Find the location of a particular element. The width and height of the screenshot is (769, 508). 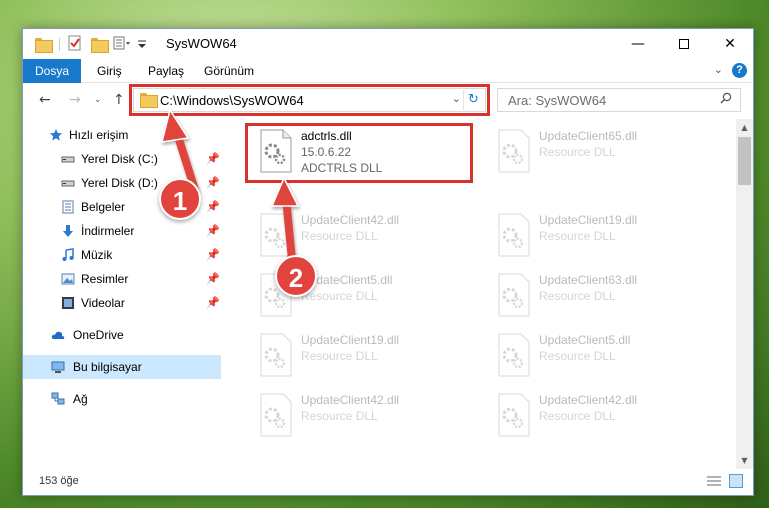

star-icon is located at coordinates (56, 135).